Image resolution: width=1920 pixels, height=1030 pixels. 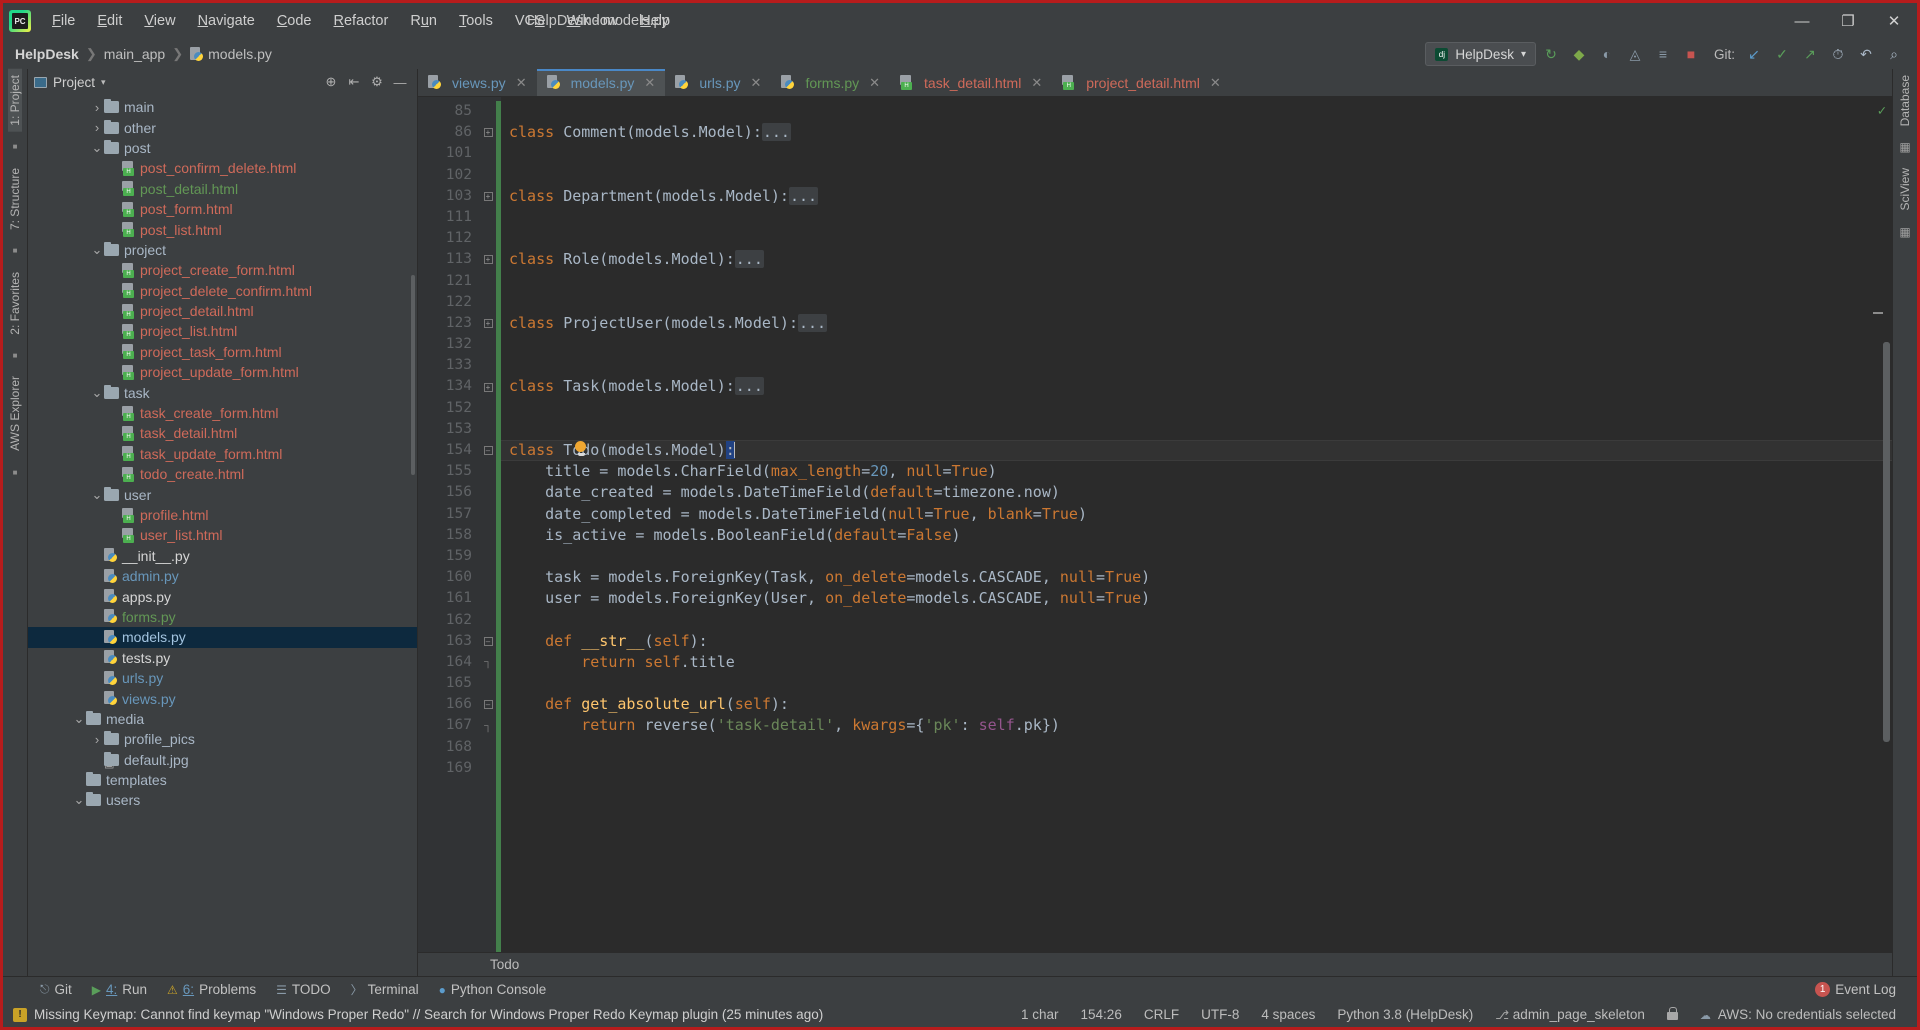 I want to click on editor-tab-forms-py: forms.py ✕, so click(x=830, y=82).